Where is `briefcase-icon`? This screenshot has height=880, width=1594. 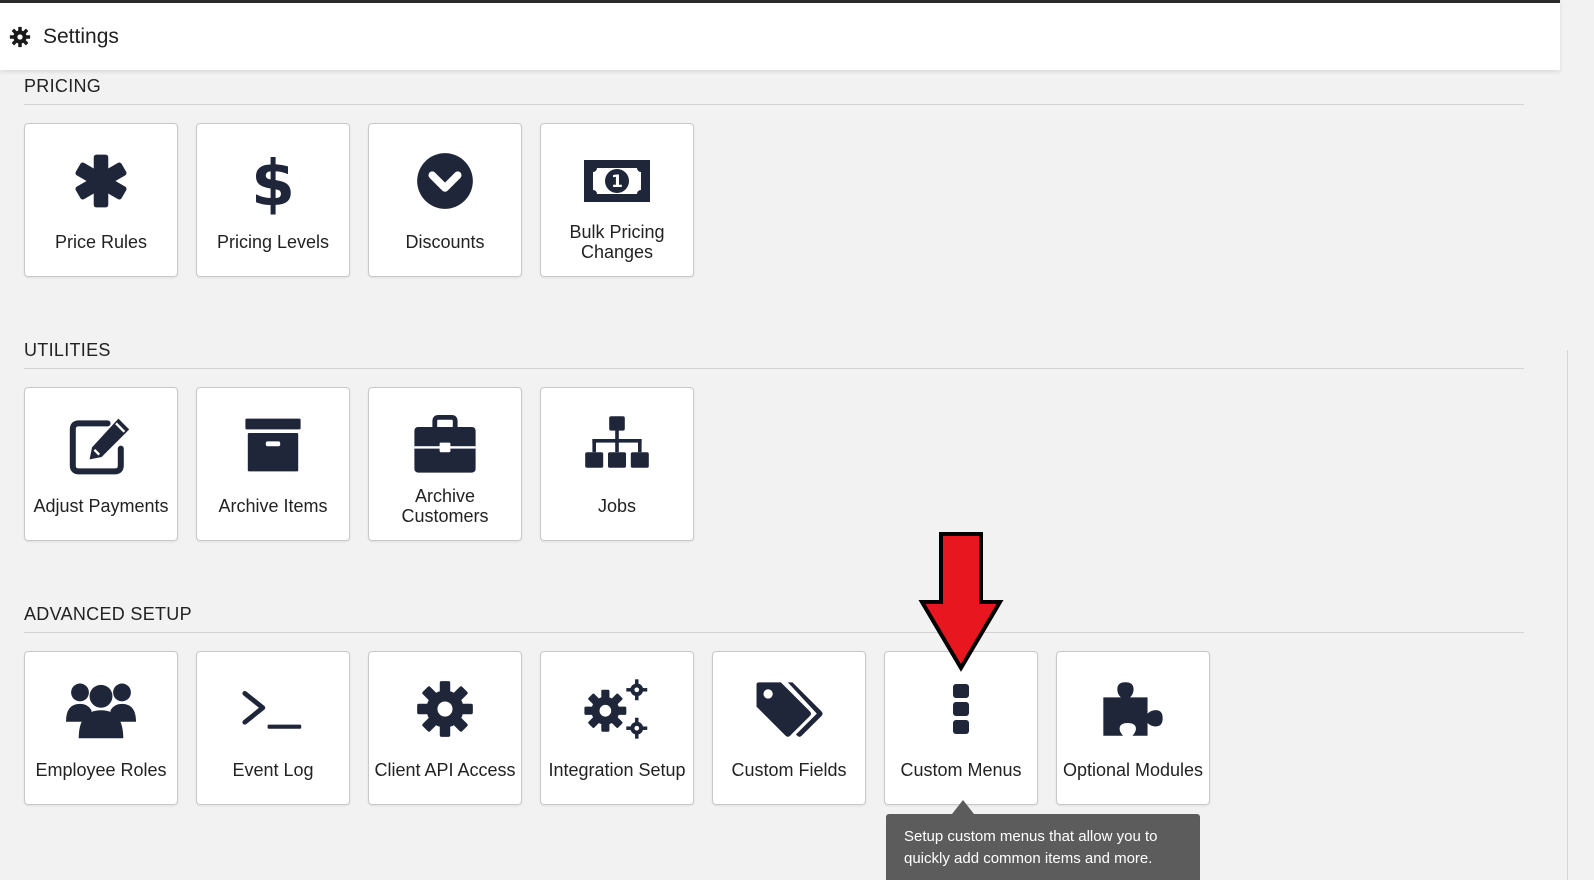 briefcase-icon is located at coordinates (445, 445).